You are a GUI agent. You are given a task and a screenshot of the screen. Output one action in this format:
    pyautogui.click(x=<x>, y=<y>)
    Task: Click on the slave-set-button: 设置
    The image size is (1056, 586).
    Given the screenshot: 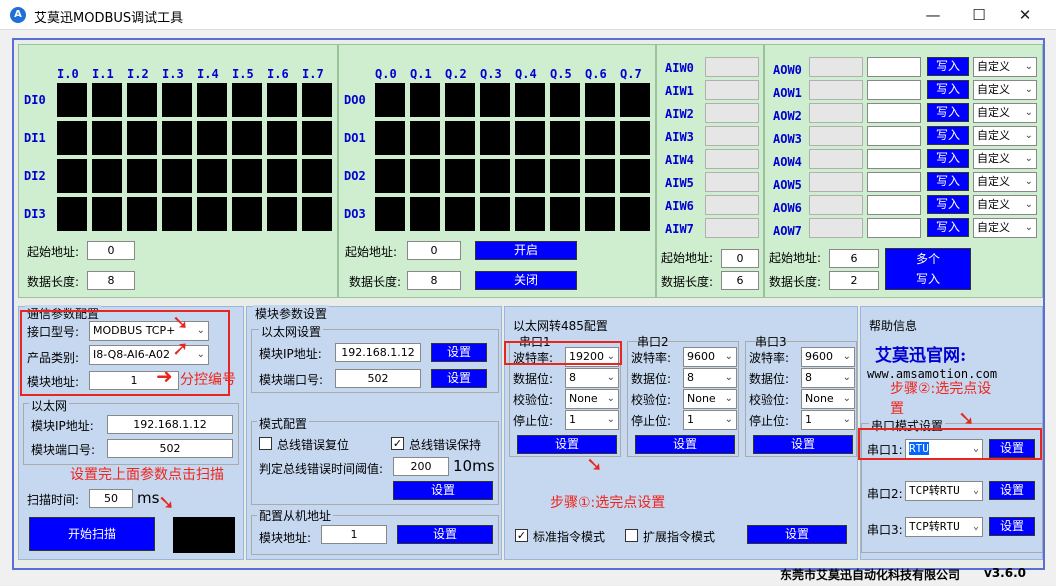 What is the action you would take?
    pyautogui.click(x=445, y=534)
    